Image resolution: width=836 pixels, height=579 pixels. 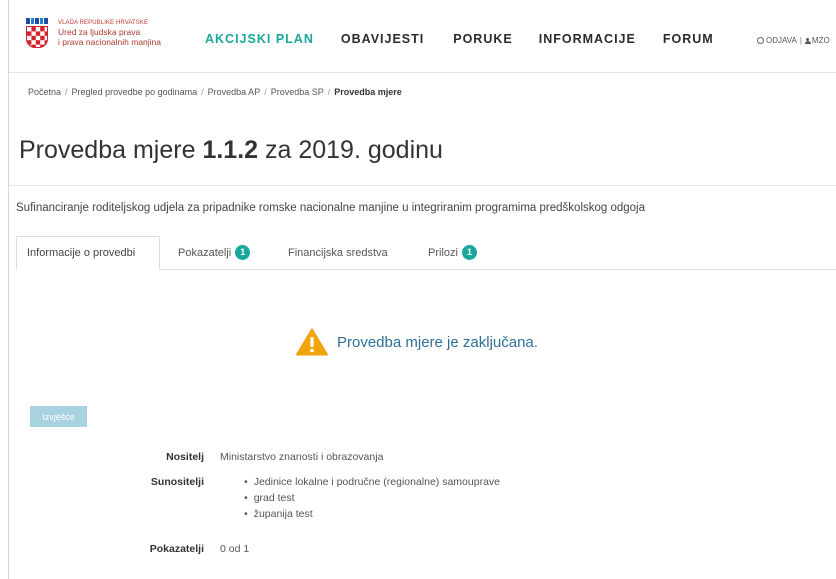 What do you see at coordinates (443, 252) in the screenshot?
I see `tab-label: Prilozi` at bounding box center [443, 252].